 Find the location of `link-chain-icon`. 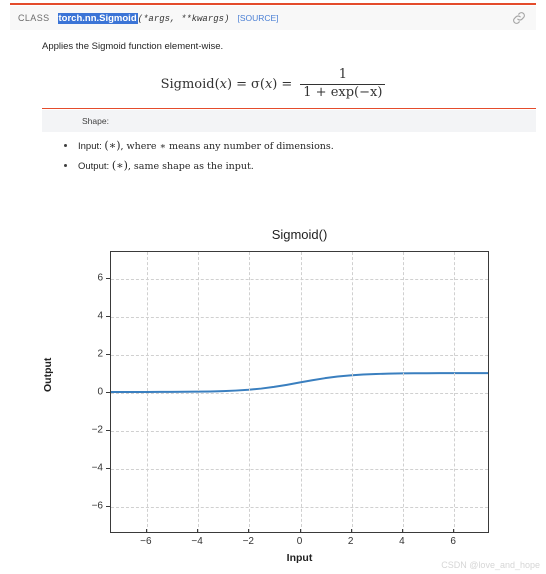

link-chain-icon is located at coordinates (519, 18).